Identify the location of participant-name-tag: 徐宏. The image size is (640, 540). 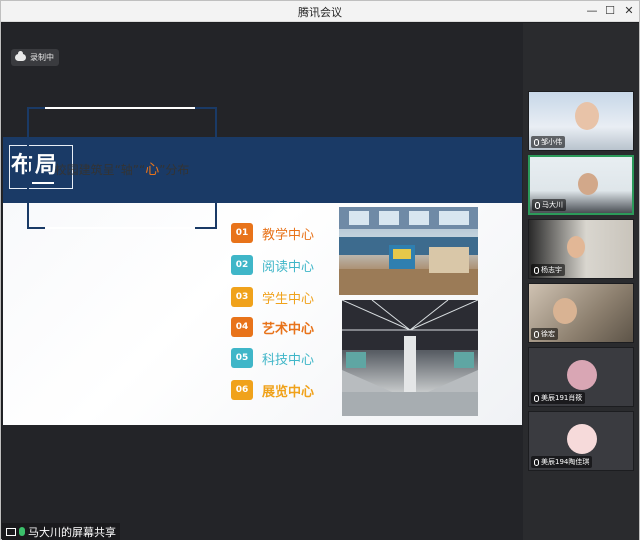
(544, 334).